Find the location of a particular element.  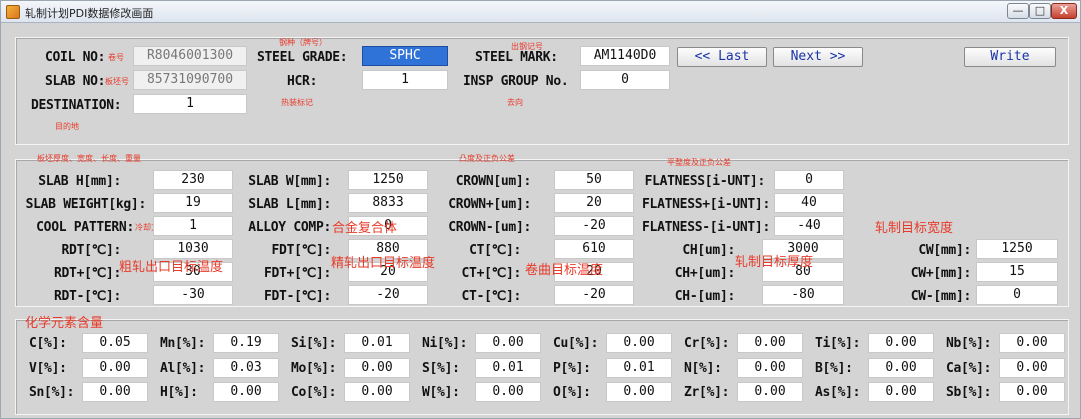

crown-plus-label: CROWN+[um]: is located at coordinates (489, 204).